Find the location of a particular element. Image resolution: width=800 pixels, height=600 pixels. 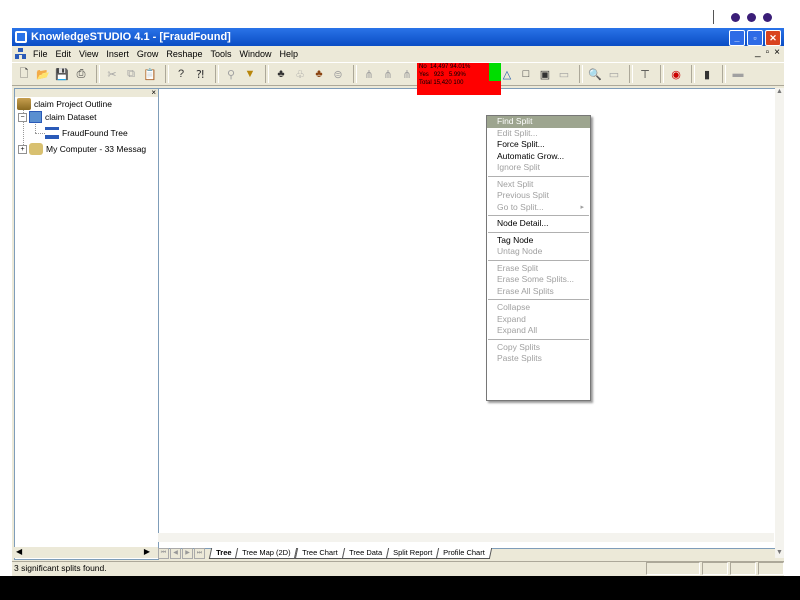

context-item-untag-node: Untag Node is located at coordinates (538, 252).